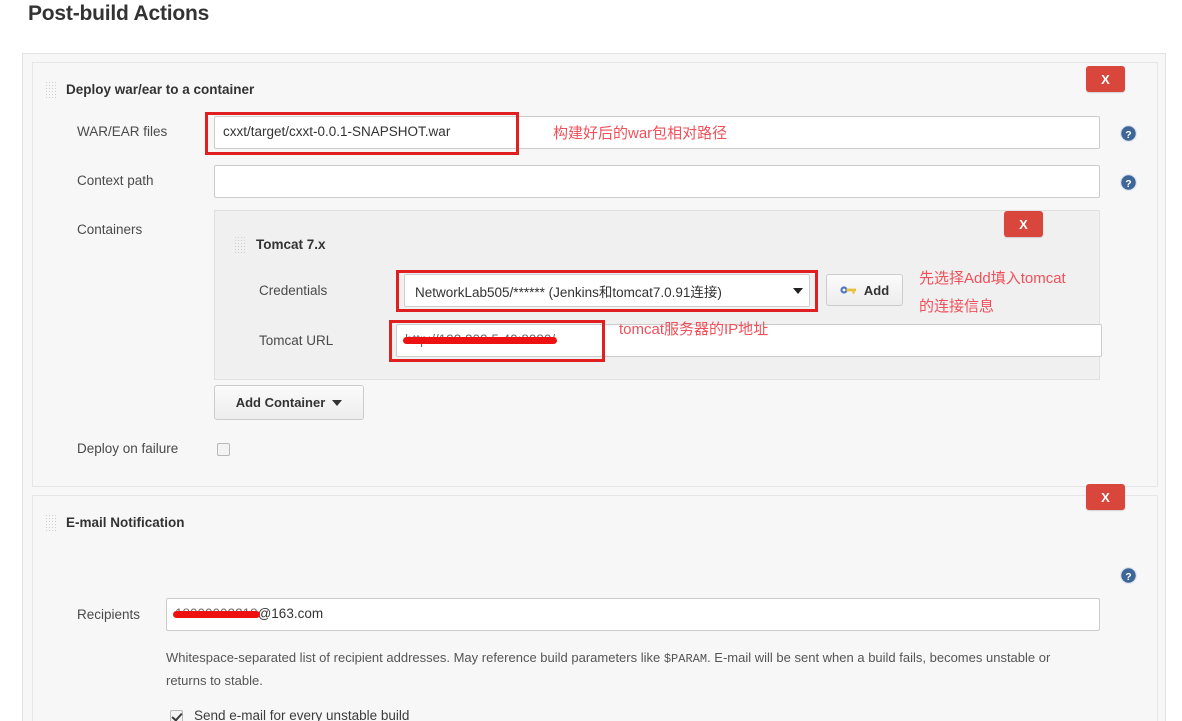 The height and width of the screenshot is (721, 1182). I want to click on delete-email-section-button: X, so click(1105, 497).